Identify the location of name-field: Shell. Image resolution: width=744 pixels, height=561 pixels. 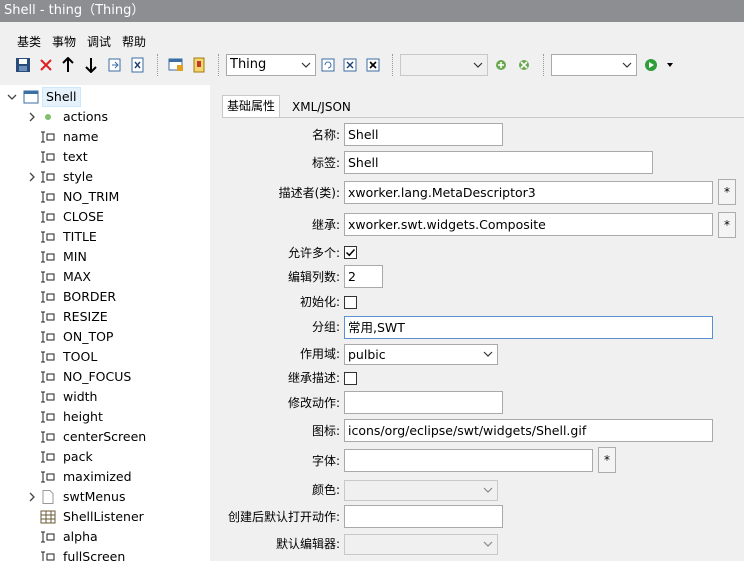
(423, 134).